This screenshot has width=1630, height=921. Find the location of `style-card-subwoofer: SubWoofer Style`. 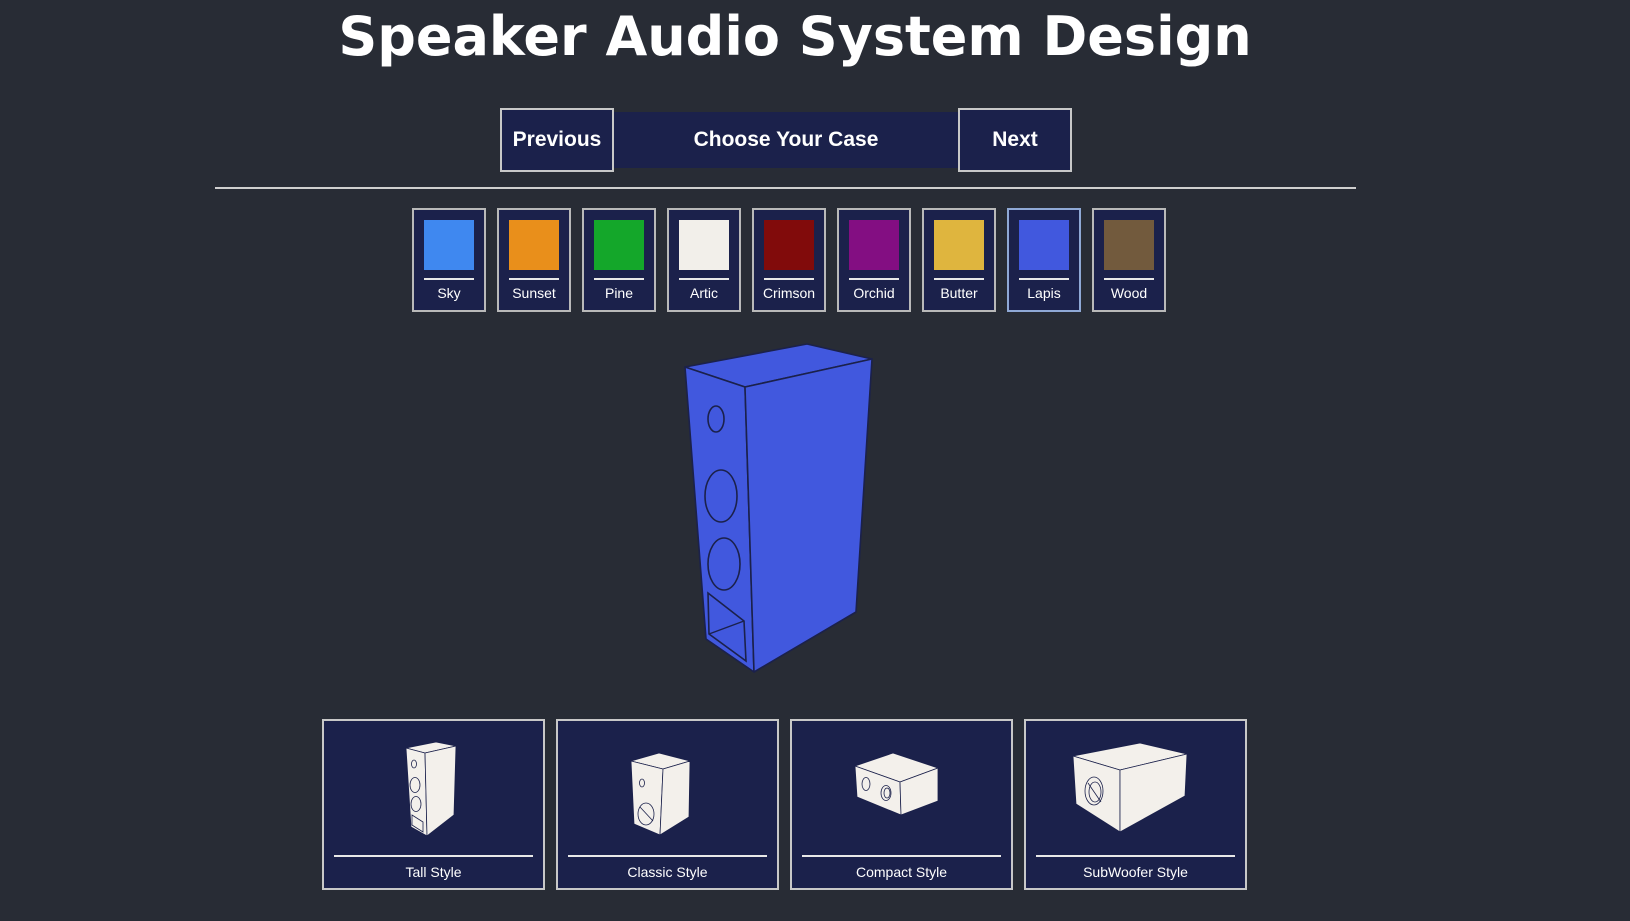

style-card-subwoofer: SubWoofer Style is located at coordinates (1135, 804).